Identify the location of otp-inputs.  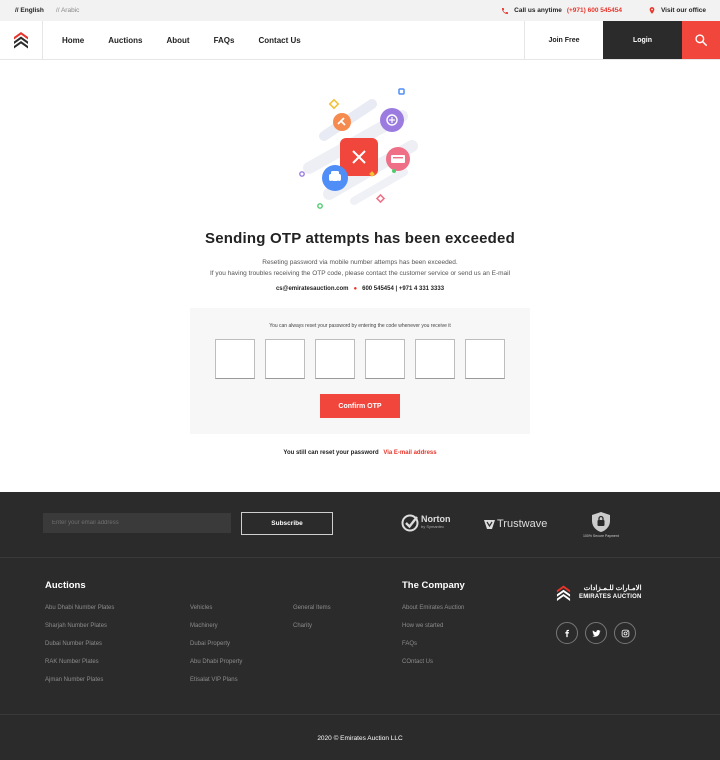
(360, 359).